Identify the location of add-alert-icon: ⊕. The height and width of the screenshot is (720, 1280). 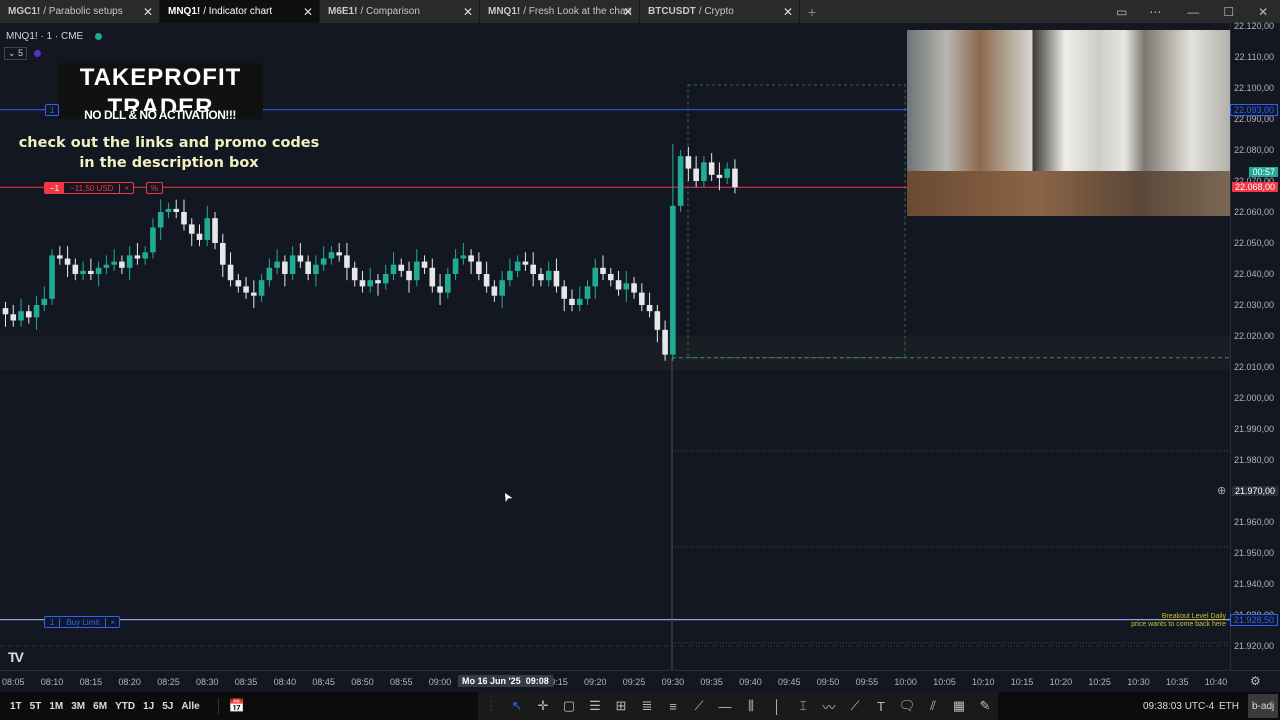
(1221, 490).